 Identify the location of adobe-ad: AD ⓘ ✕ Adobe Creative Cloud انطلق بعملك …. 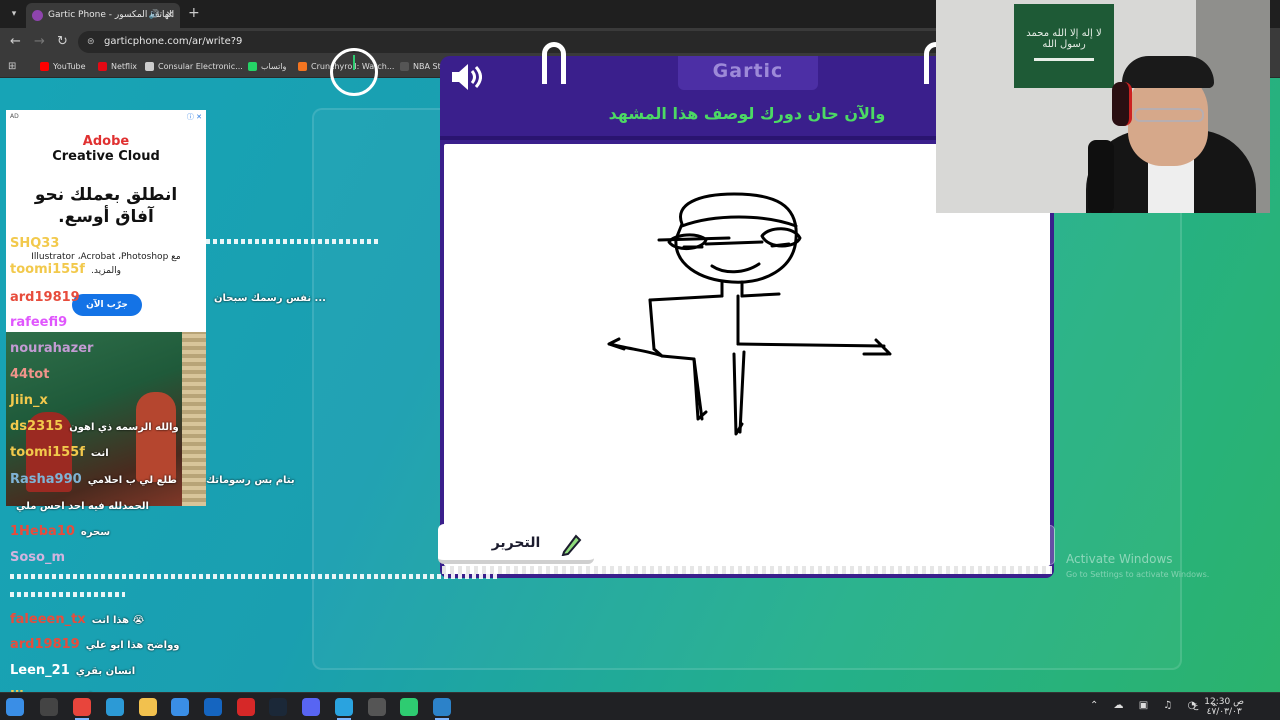
(106, 308).